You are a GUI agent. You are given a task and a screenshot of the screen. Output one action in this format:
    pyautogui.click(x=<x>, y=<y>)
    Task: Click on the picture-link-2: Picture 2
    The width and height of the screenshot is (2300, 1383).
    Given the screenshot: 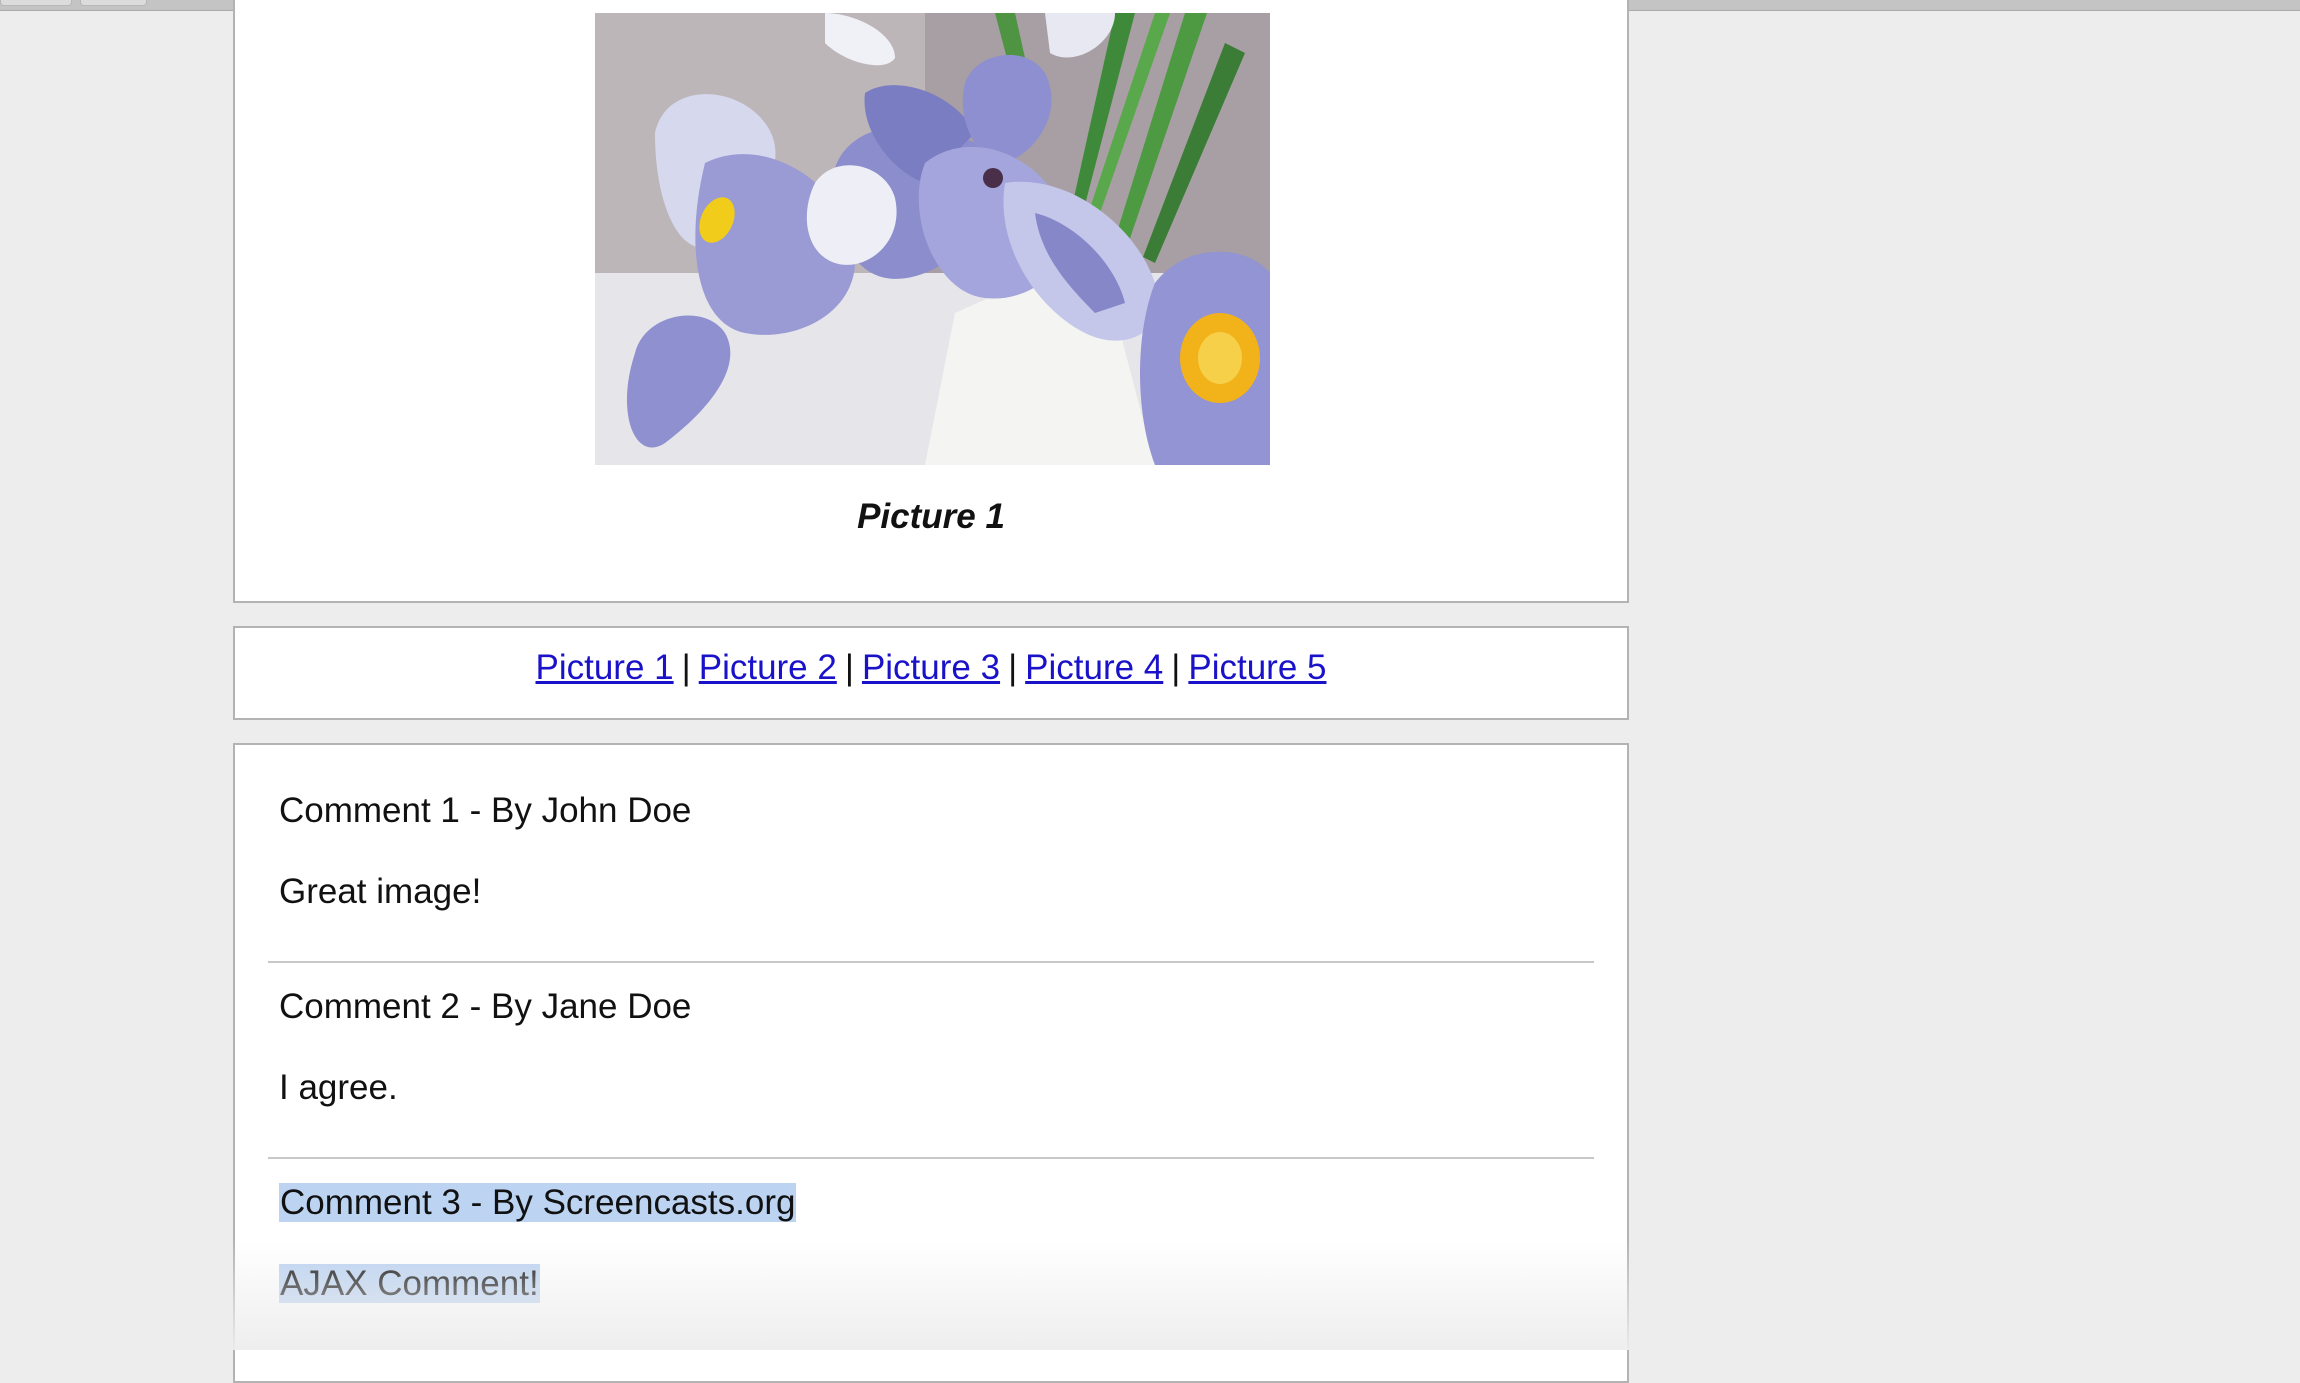 What is the action you would take?
    pyautogui.click(x=768, y=667)
    